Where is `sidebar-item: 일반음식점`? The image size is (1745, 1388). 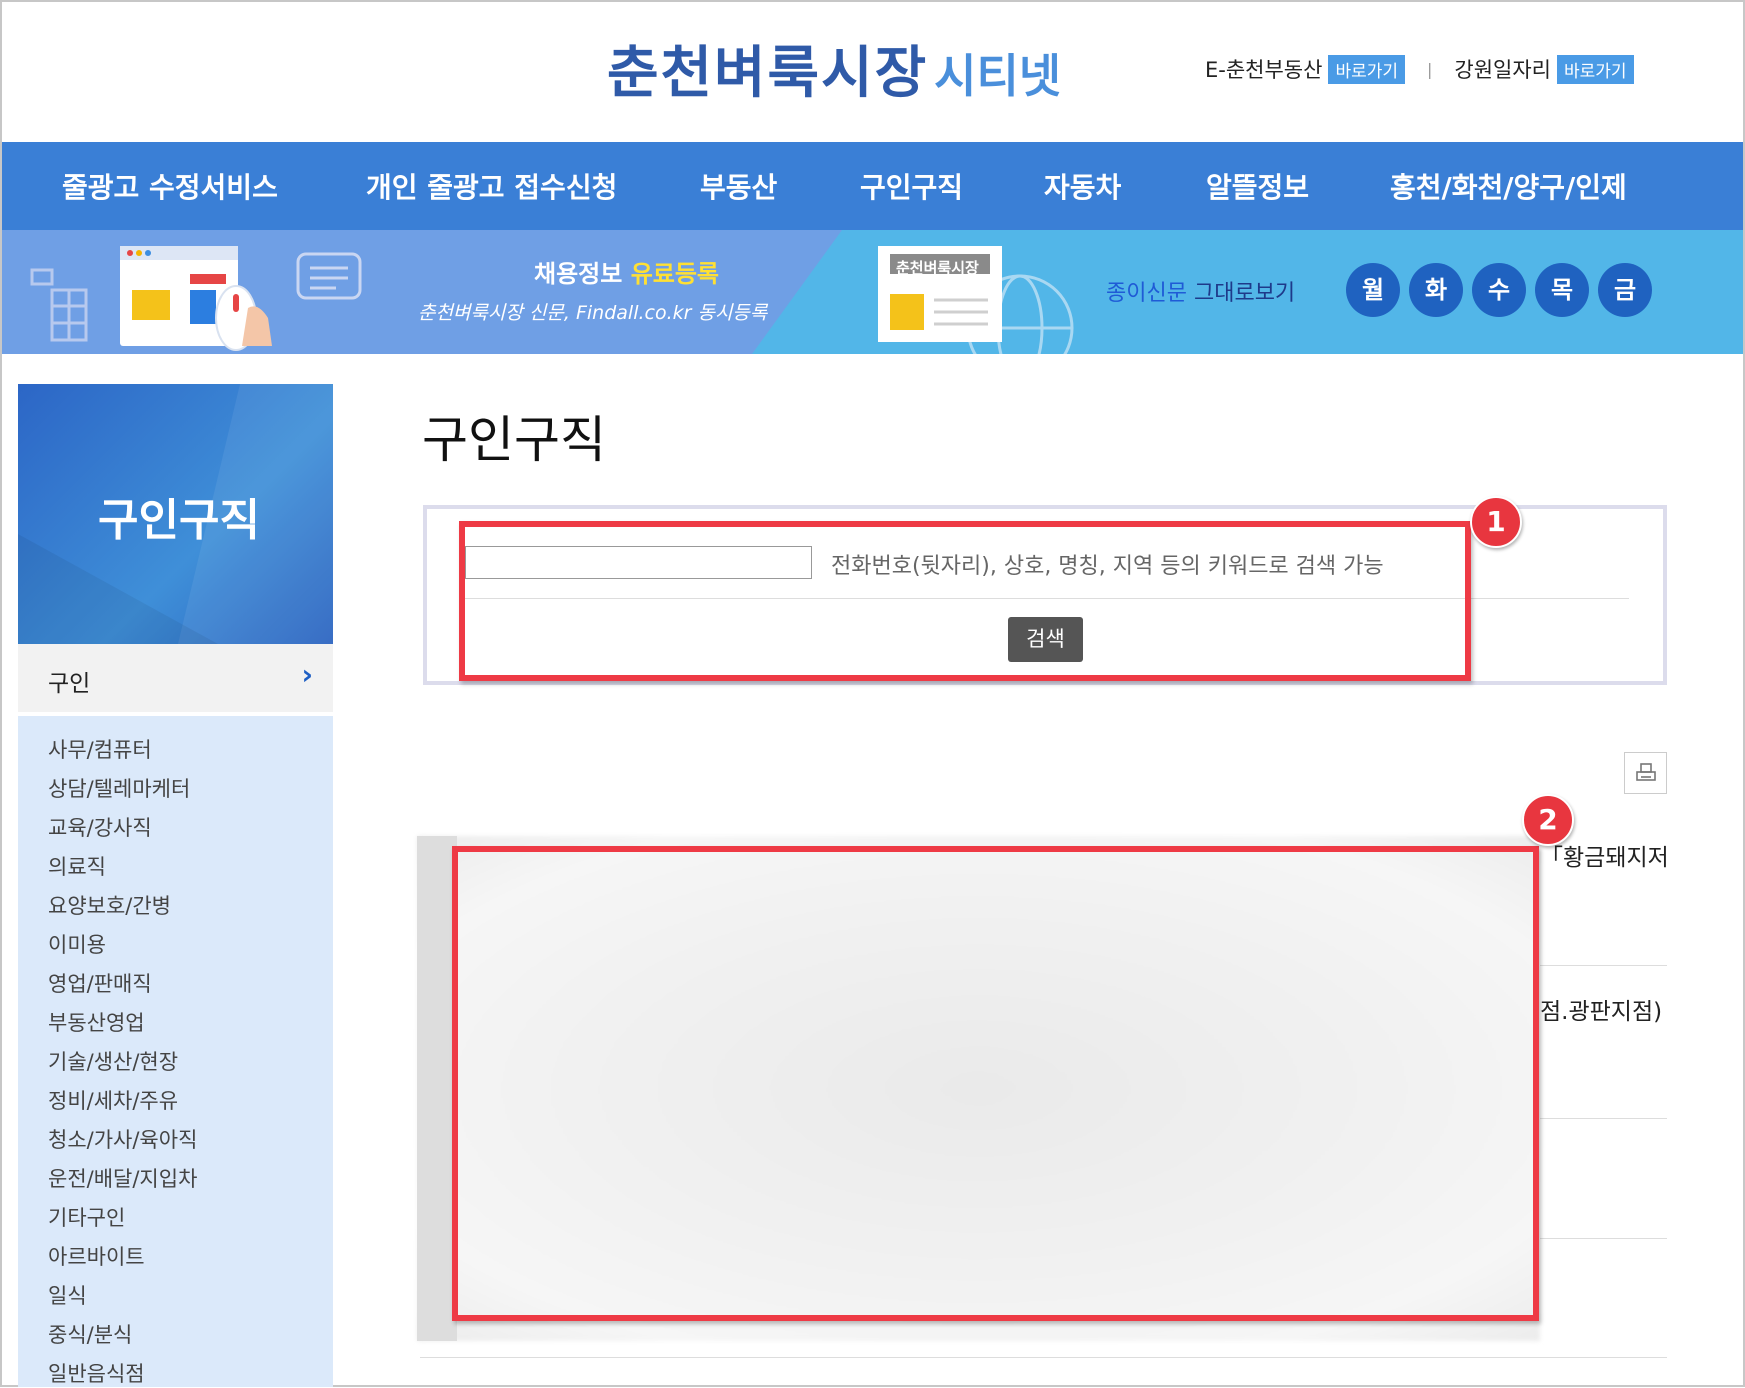
sidebar-item: 일반음식점 is located at coordinates (96, 1373).